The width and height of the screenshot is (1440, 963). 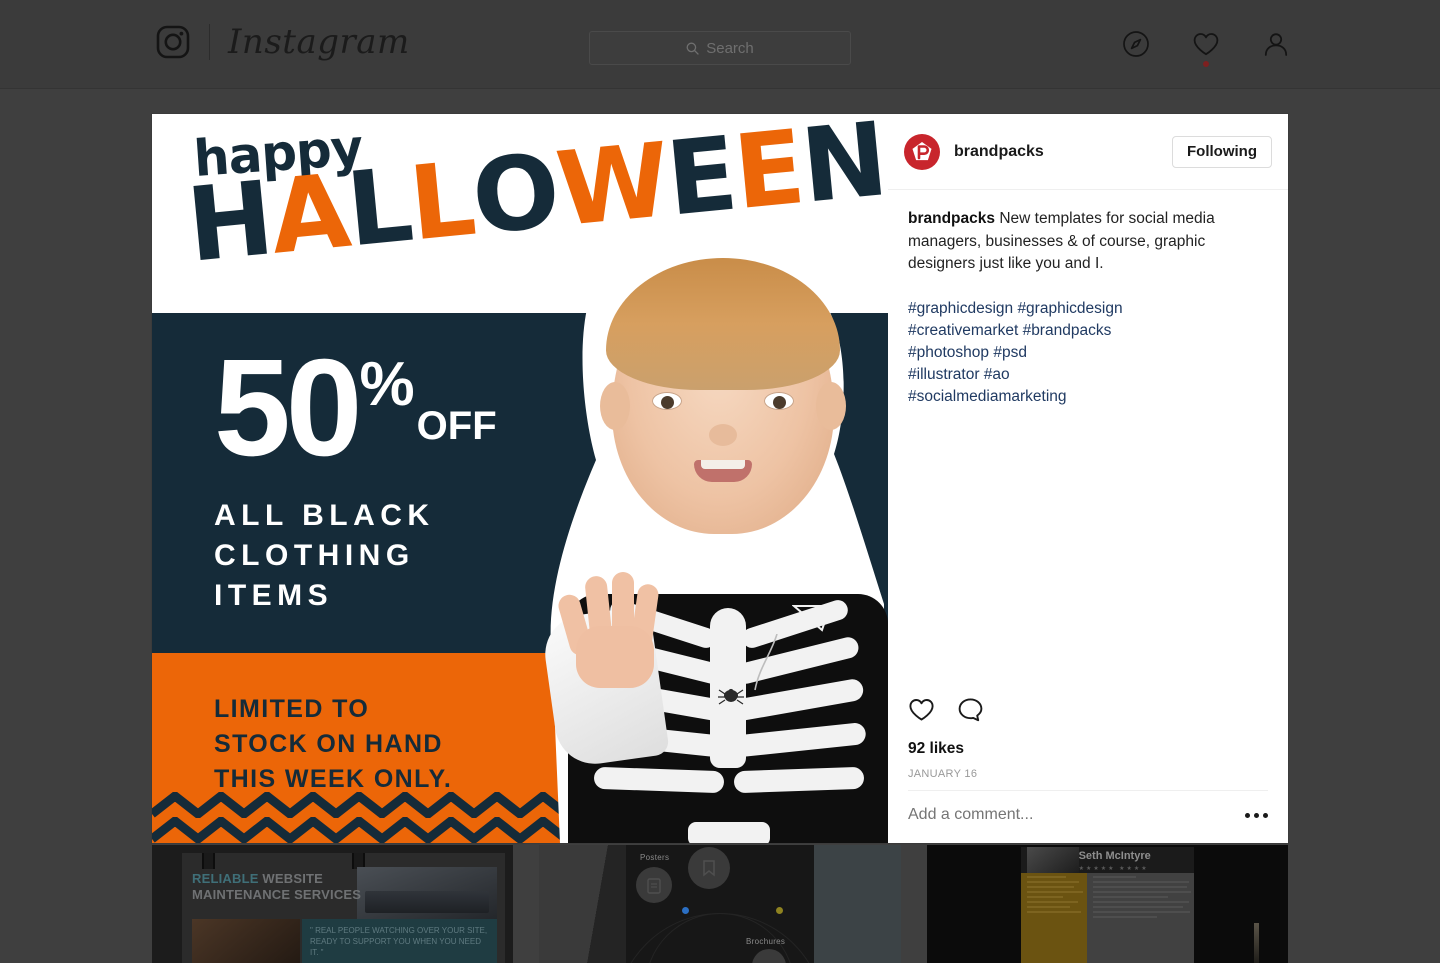 What do you see at coordinates (1088, 331) in the screenshot?
I see `hashtag-line: #creativemarket #brandpacks` at bounding box center [1088, 331].